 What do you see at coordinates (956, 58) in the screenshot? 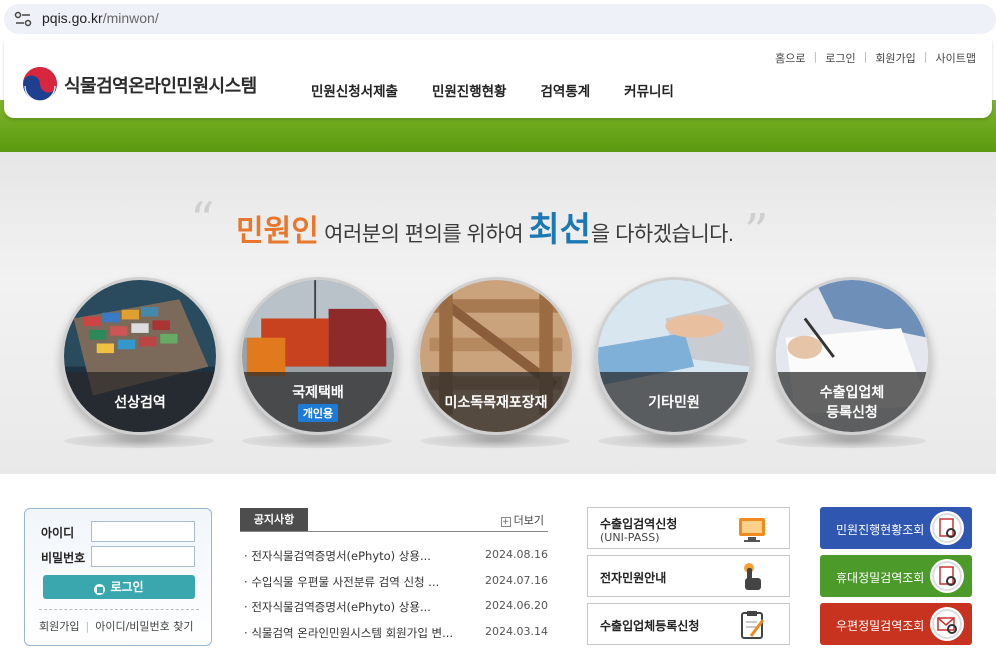
I see `util-sitemap-link: 사이트맵` at bounding box center [956, 58].